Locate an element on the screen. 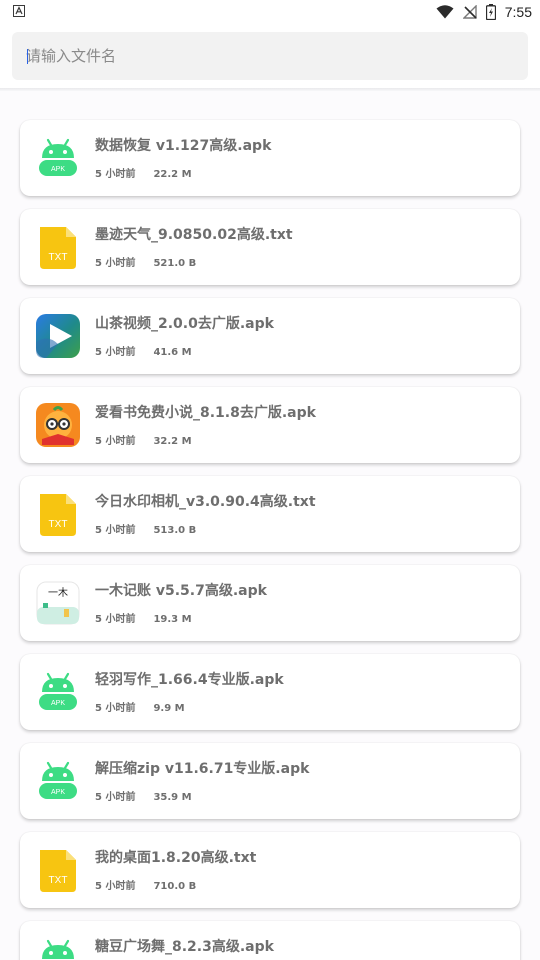 The width and height of the screenshot is (540, 960). search-input is located at coordinates (270, 56).